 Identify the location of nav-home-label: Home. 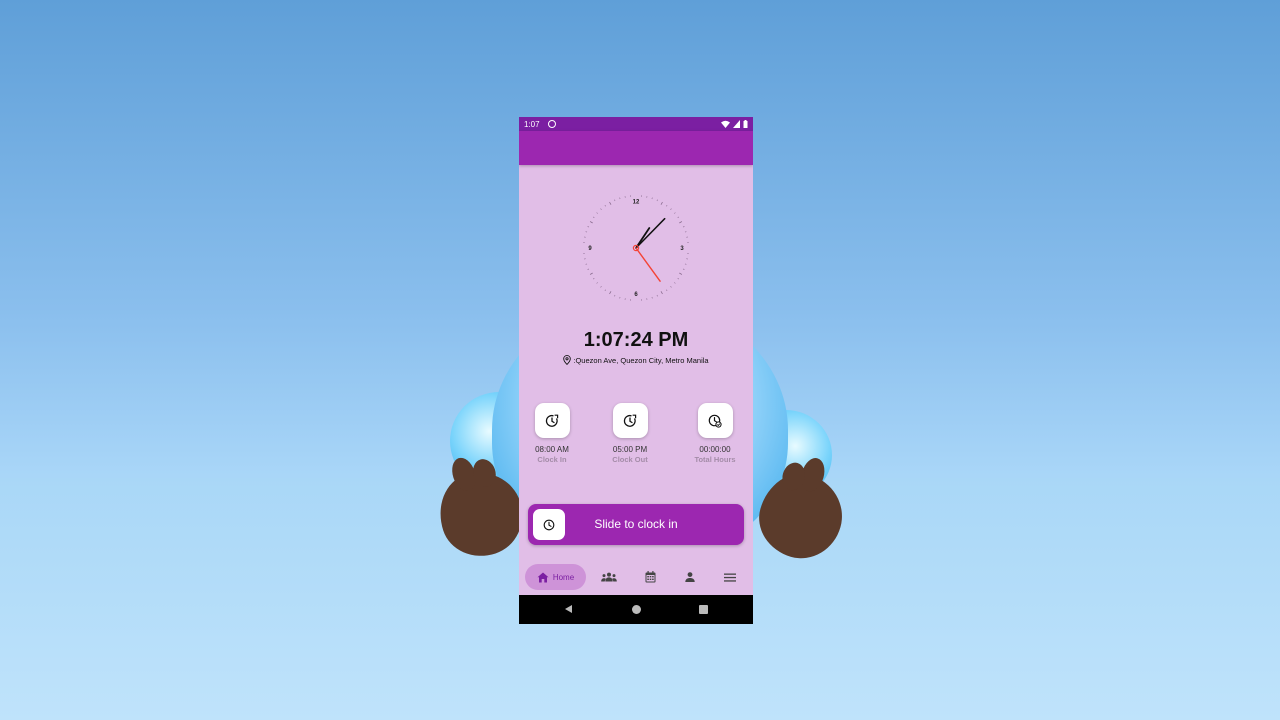
(563, 577).